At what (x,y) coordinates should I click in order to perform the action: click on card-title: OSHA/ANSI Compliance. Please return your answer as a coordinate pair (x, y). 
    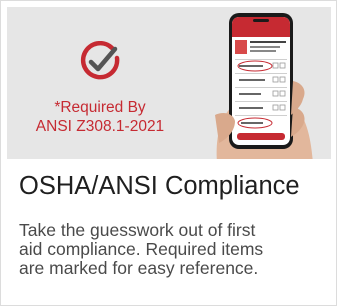
    Looking at the image, I should click on (159, 186).